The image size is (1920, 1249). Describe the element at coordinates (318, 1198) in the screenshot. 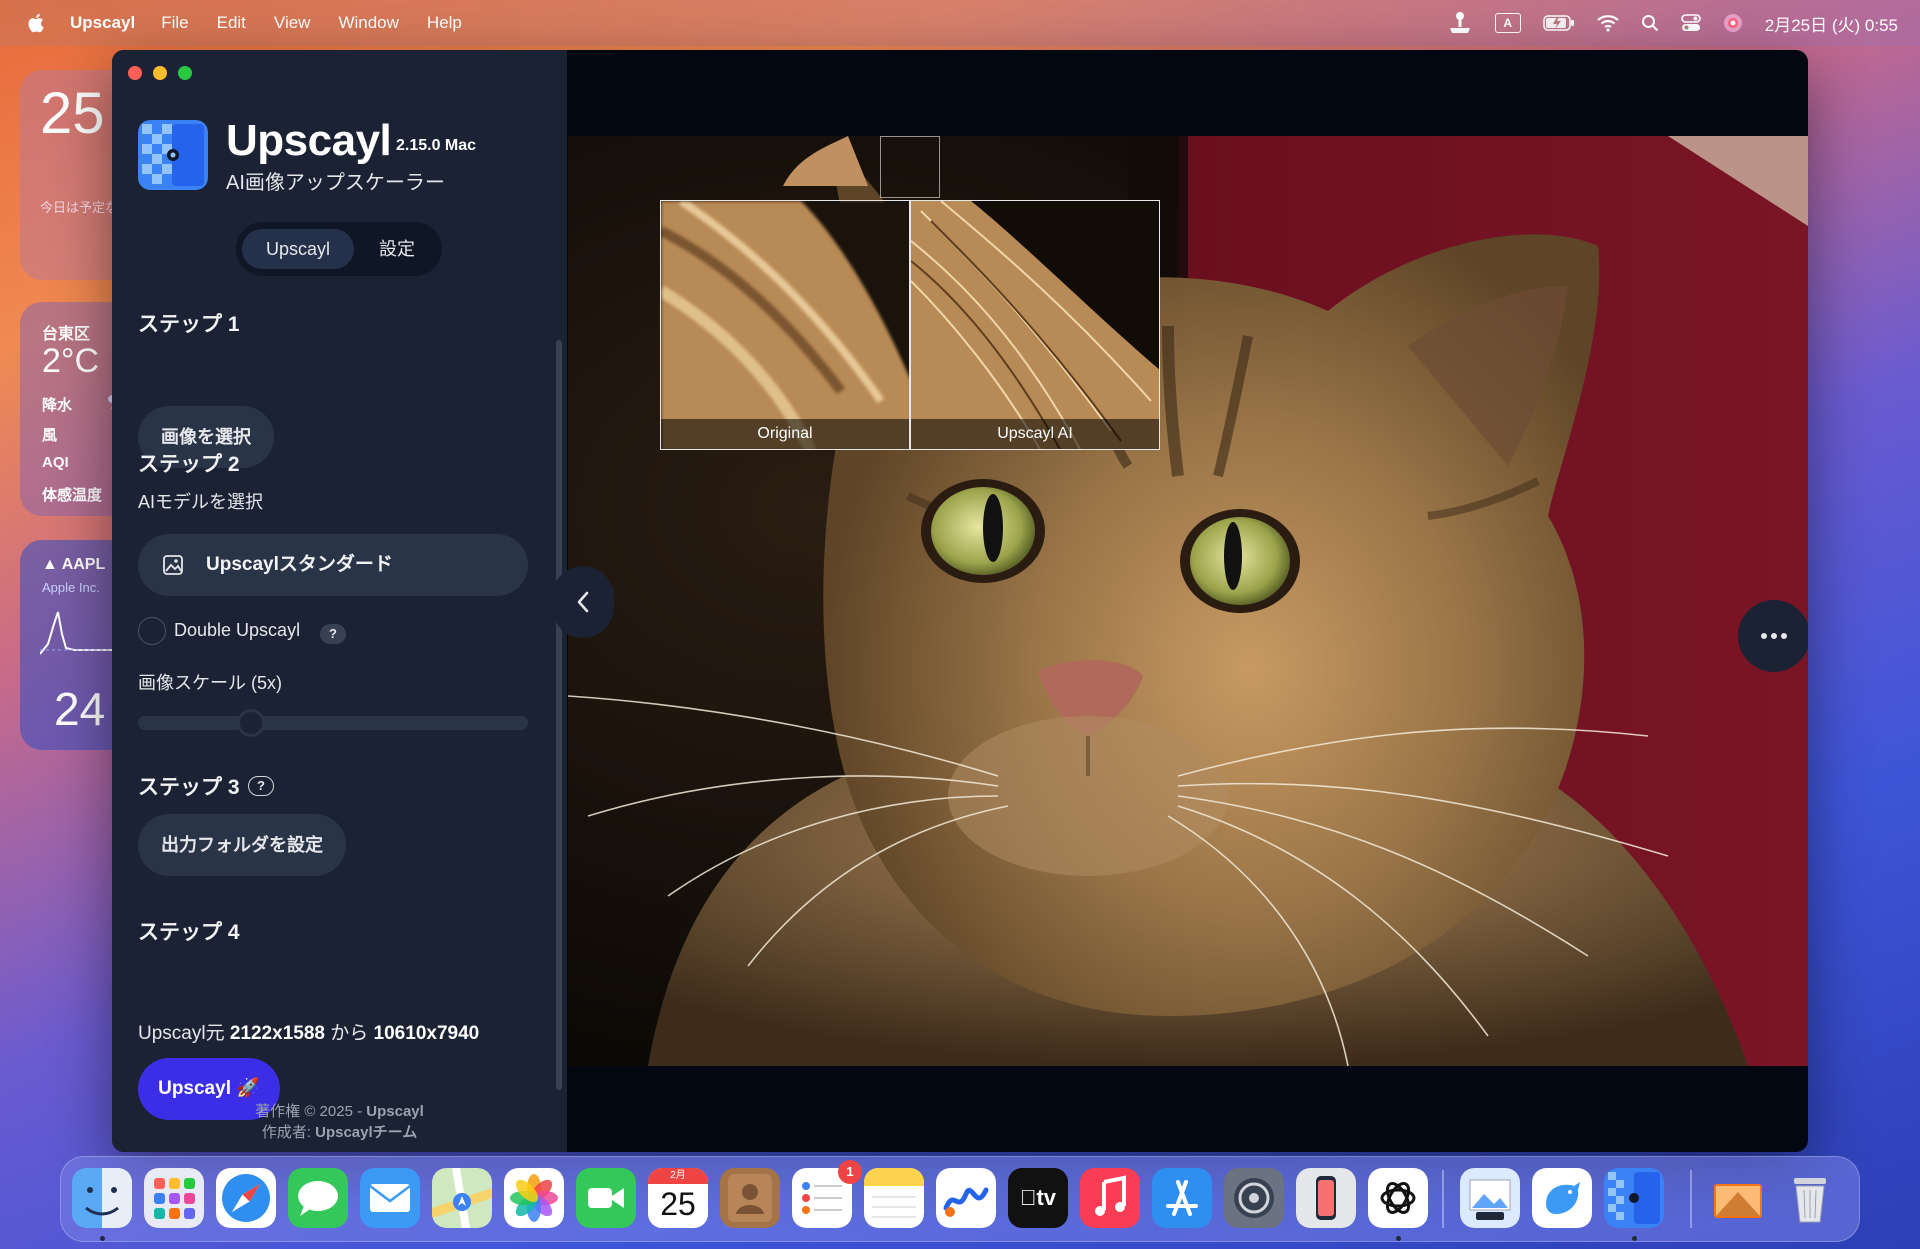

I see `messages-icon` at that location.